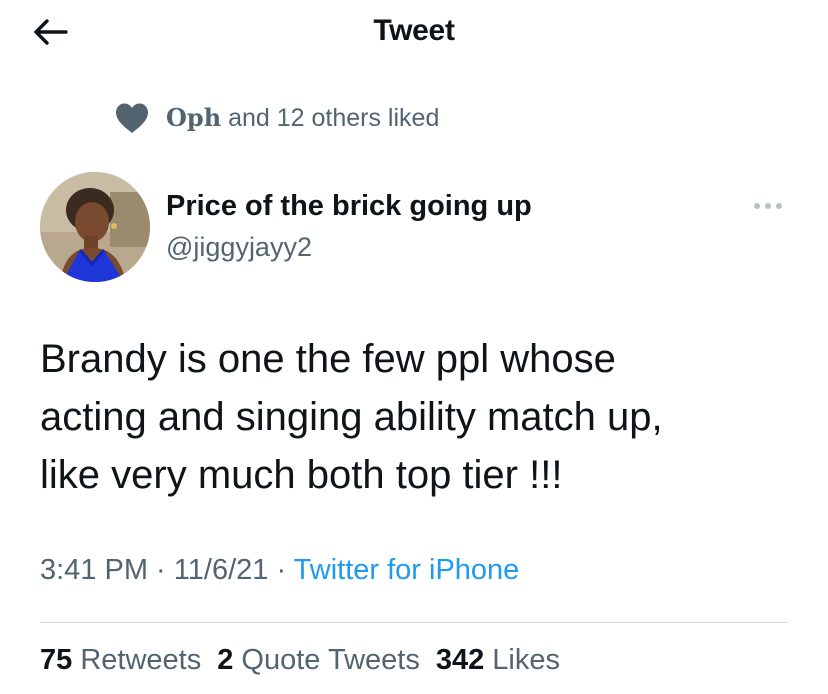 The image size is (828, 694). Describe the element at coordinates (239, 247) in the screenshot. I see `user-handle: @jiggyjayy2` at that location.